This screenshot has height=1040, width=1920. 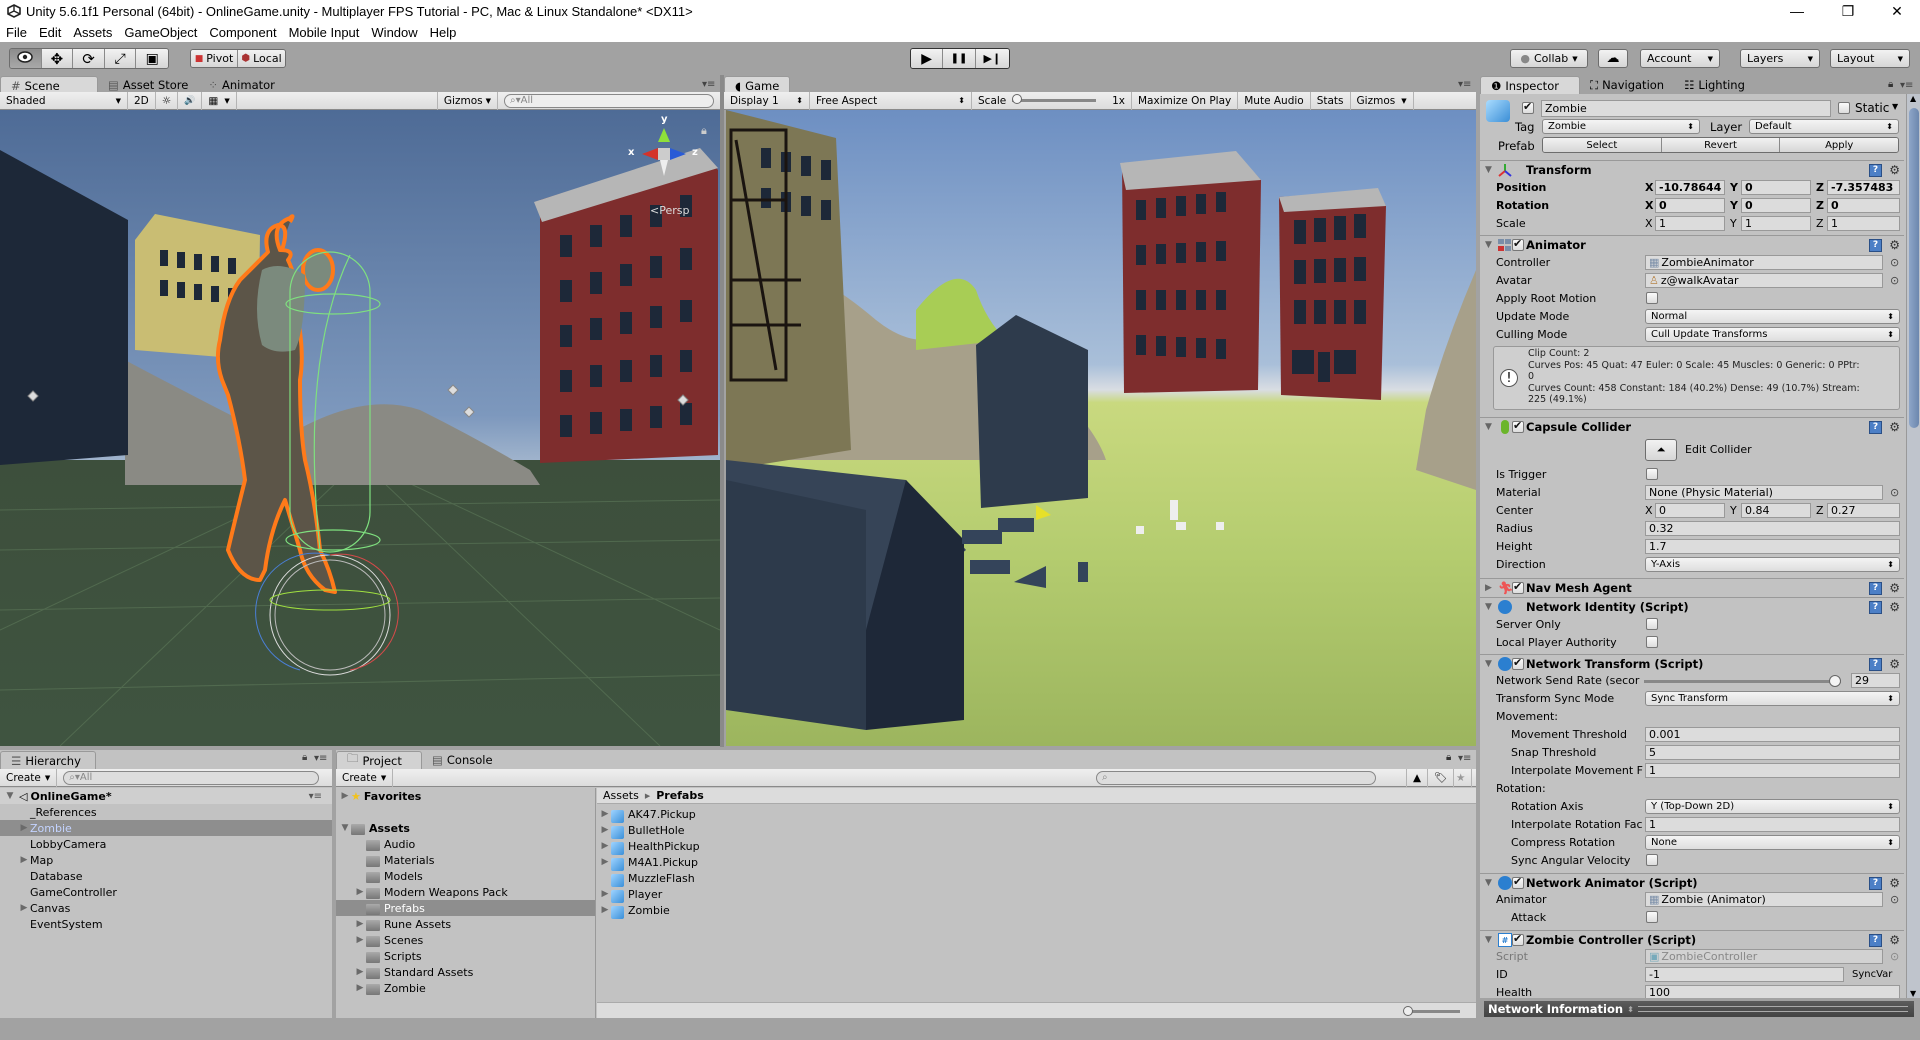 I want to click on network-transform-header: ▼ Network Transform (Script) ?⚙, so click(x=1692, y=663).